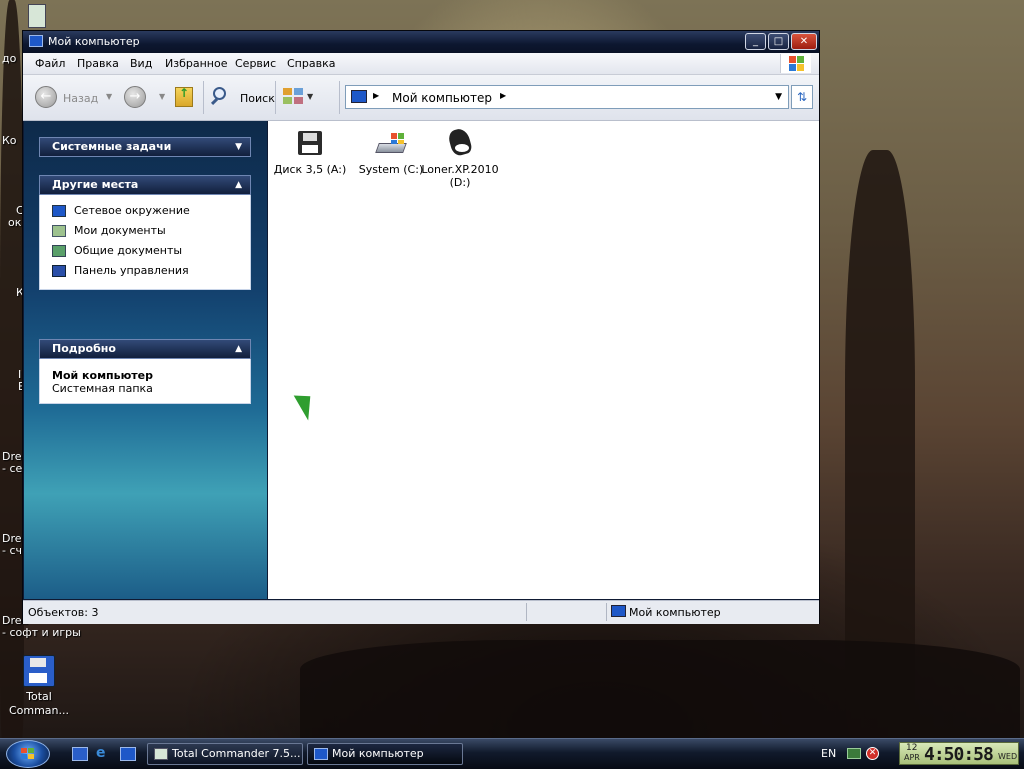  I want to click on drive-item-c: System (C:), so click(391, 152).